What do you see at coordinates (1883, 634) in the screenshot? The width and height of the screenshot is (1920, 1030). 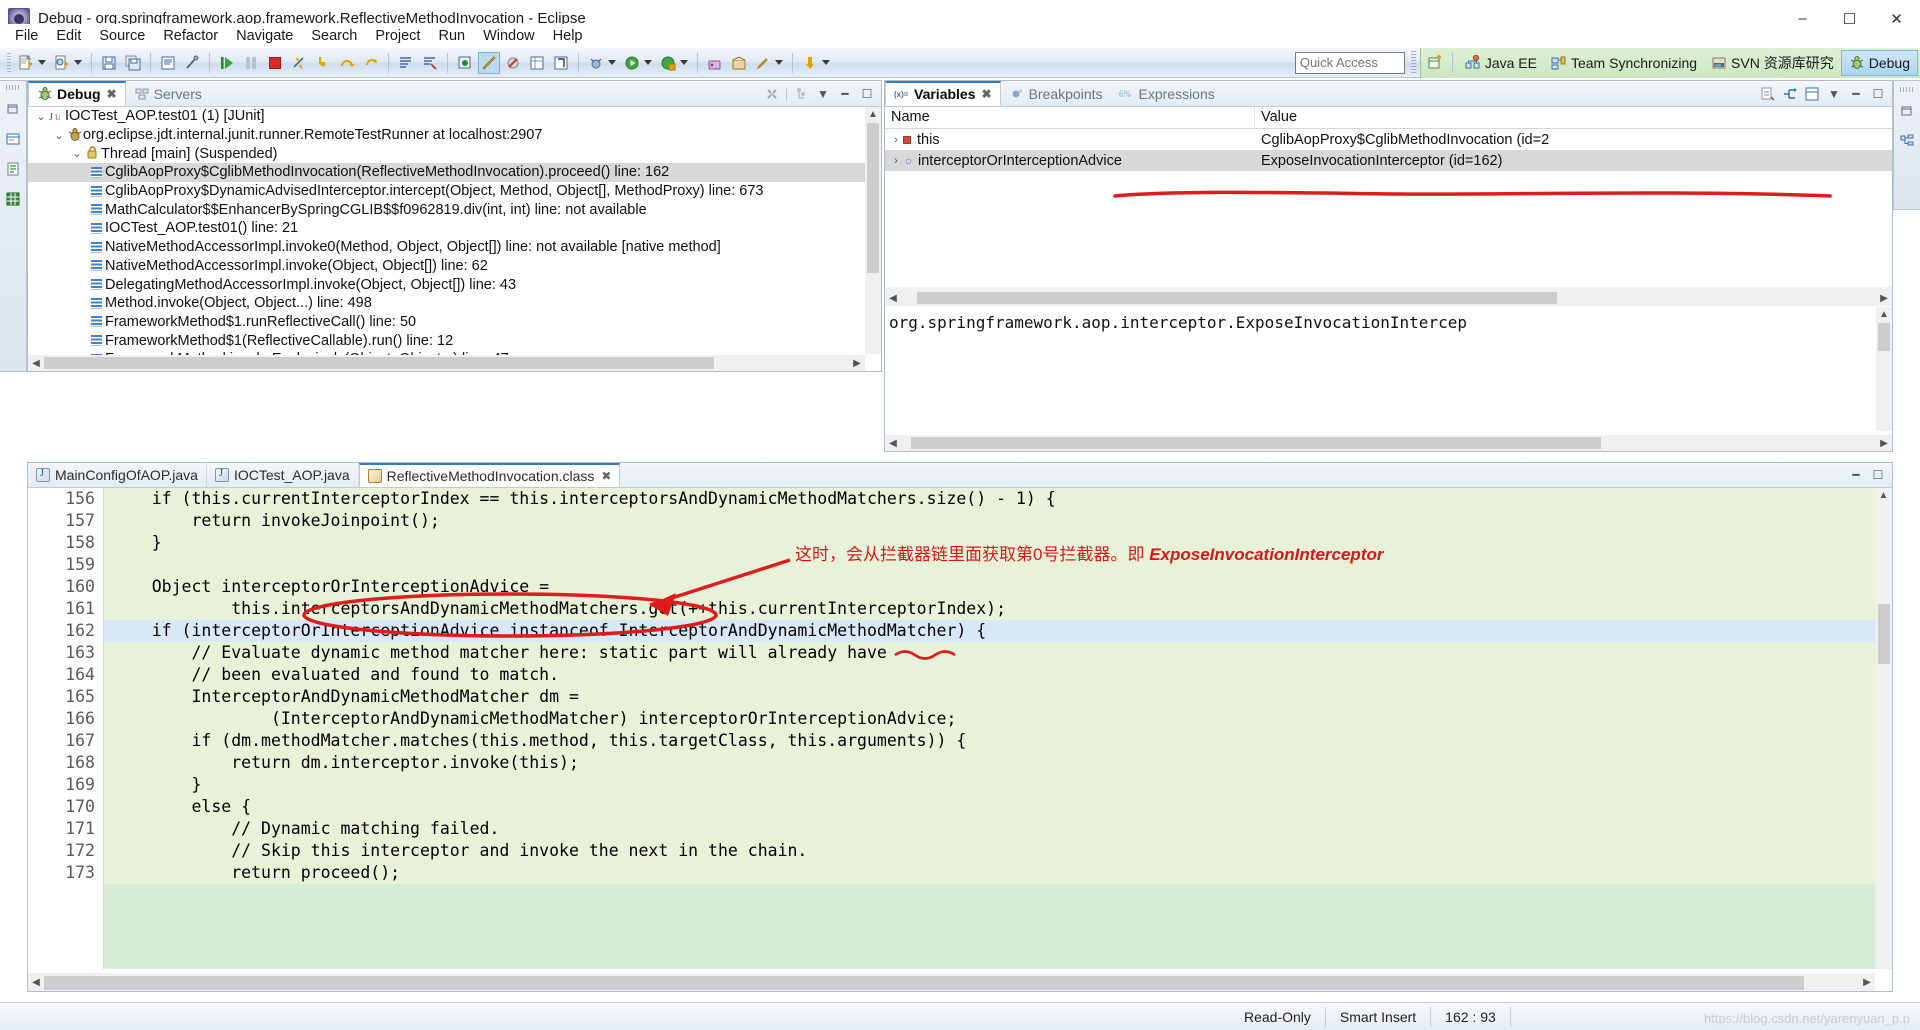 I see `editor-vscroll-thumb` at bounding box center [1883, 634].